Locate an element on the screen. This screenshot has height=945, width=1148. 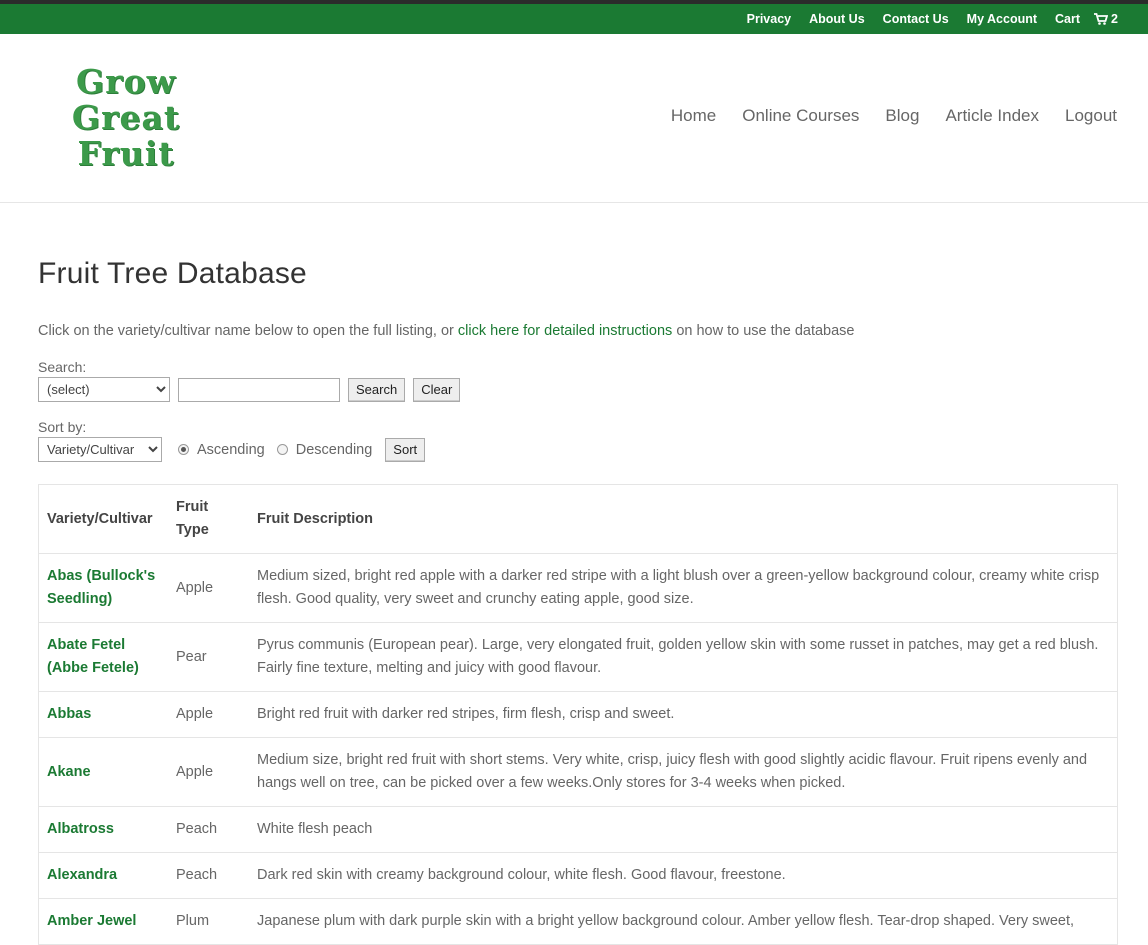
variety-cell: Albatross is located at coordinates (103, 829).